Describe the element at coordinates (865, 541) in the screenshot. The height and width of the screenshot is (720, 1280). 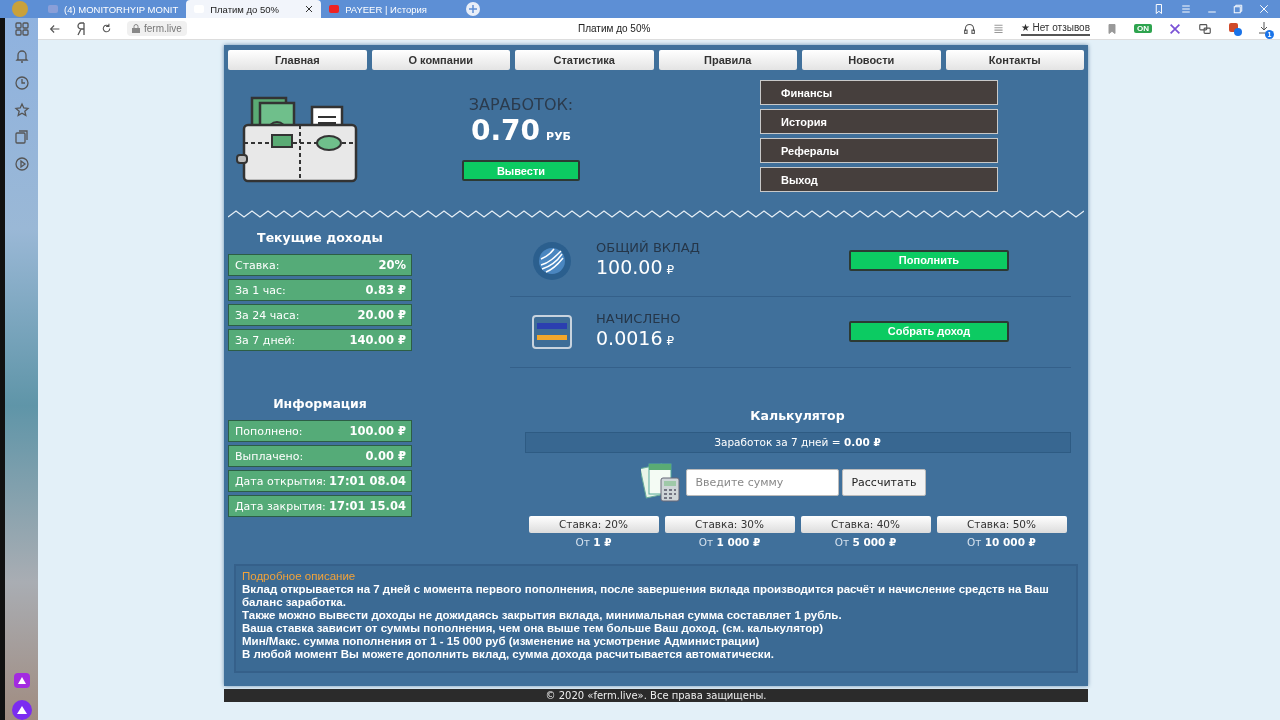
I see `tier-minimum: От 5 000 ₽` at that location.